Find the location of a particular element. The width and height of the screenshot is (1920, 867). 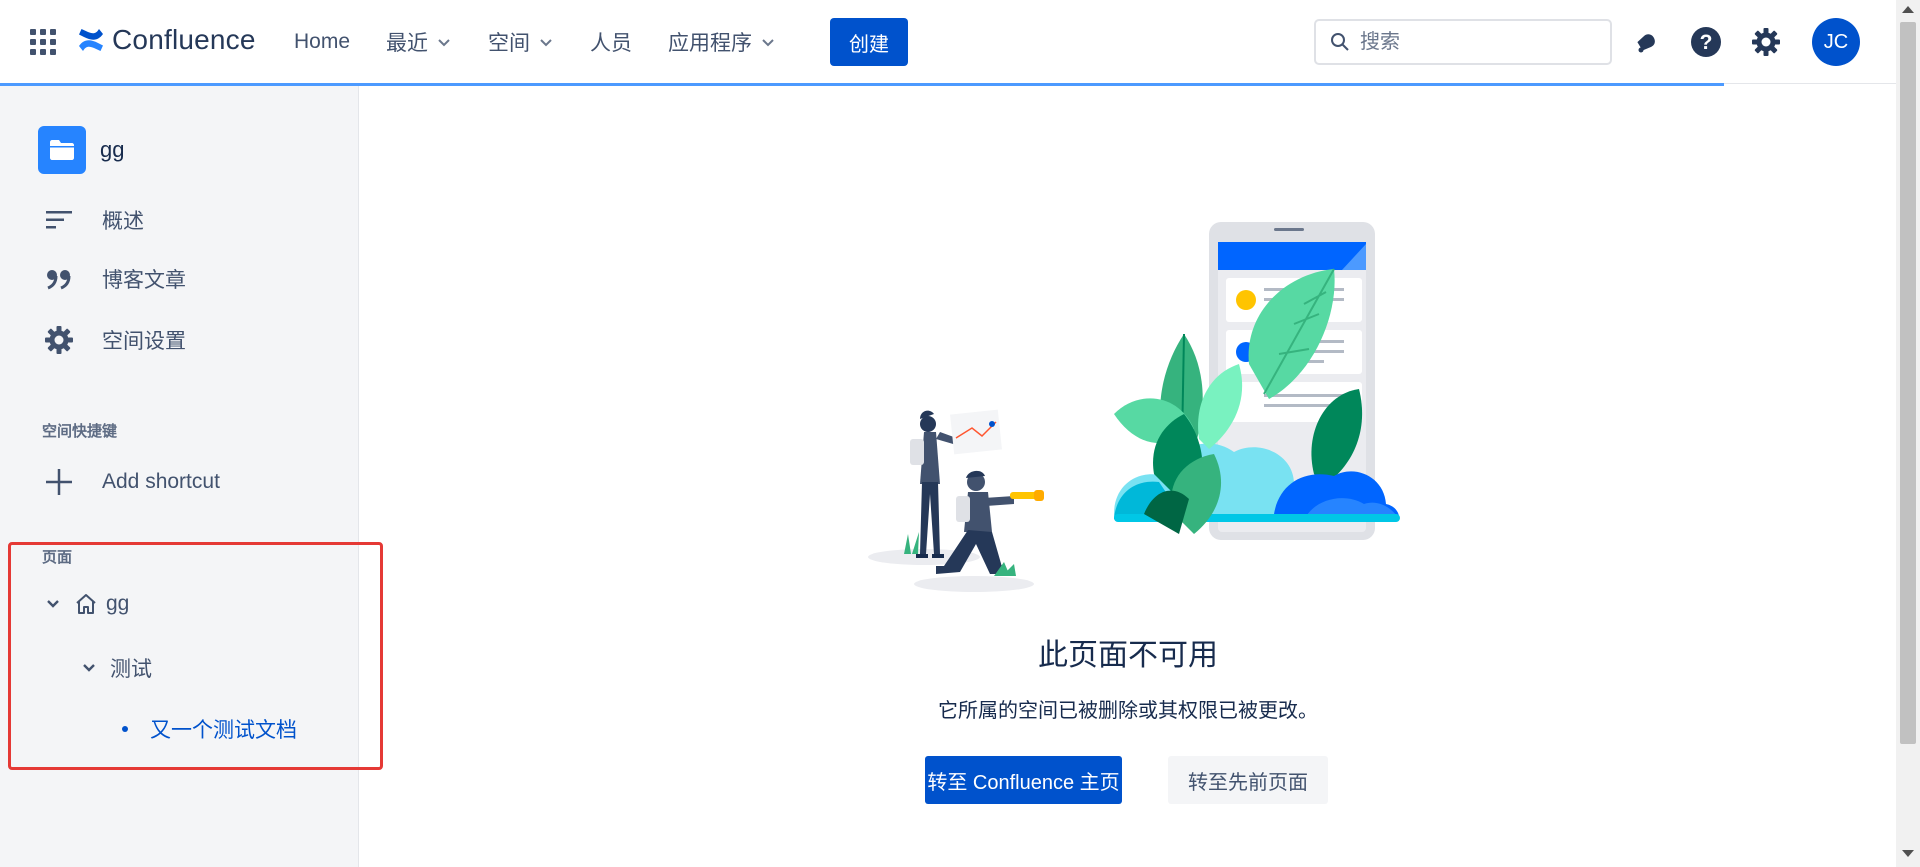

space-header: gg is located at coordinates (81, 150).